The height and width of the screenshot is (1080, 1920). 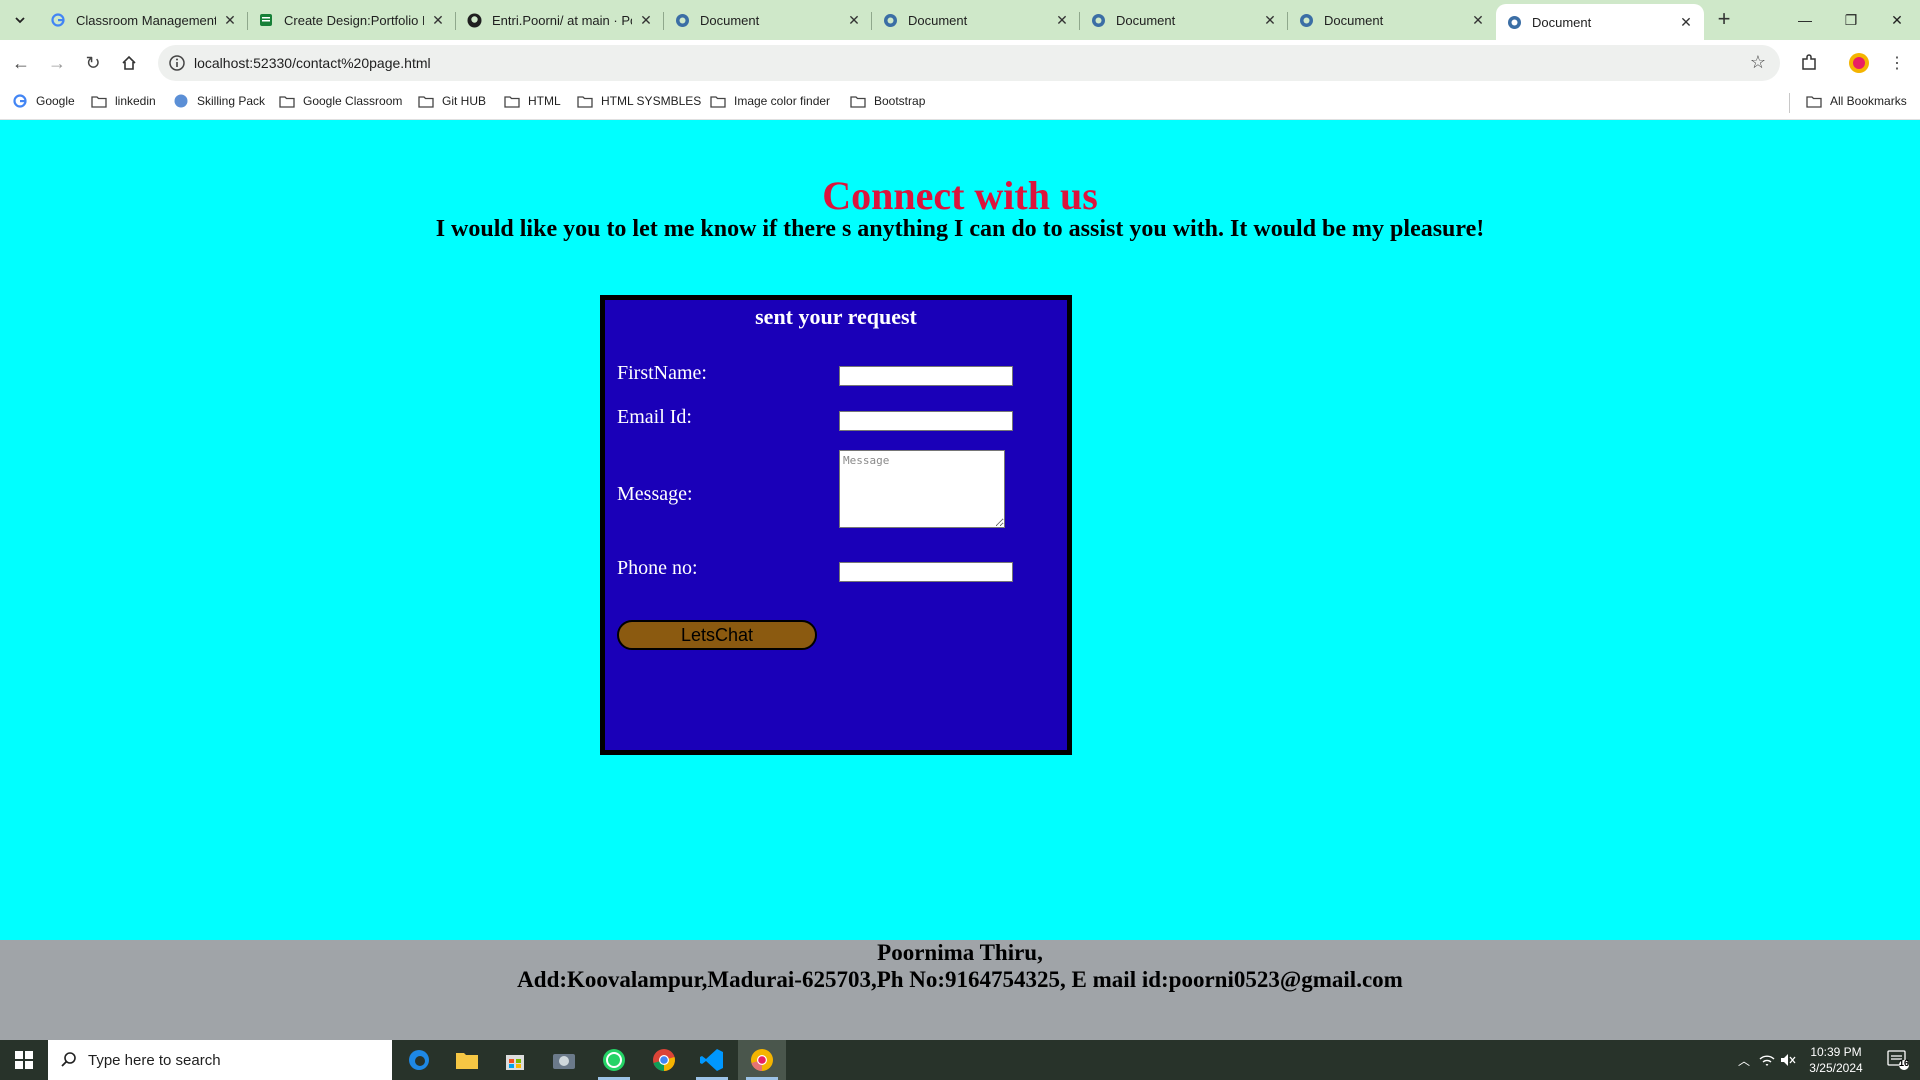 I want to click on chevron-up-icon: ︿, so click(x=1743, y=1060).